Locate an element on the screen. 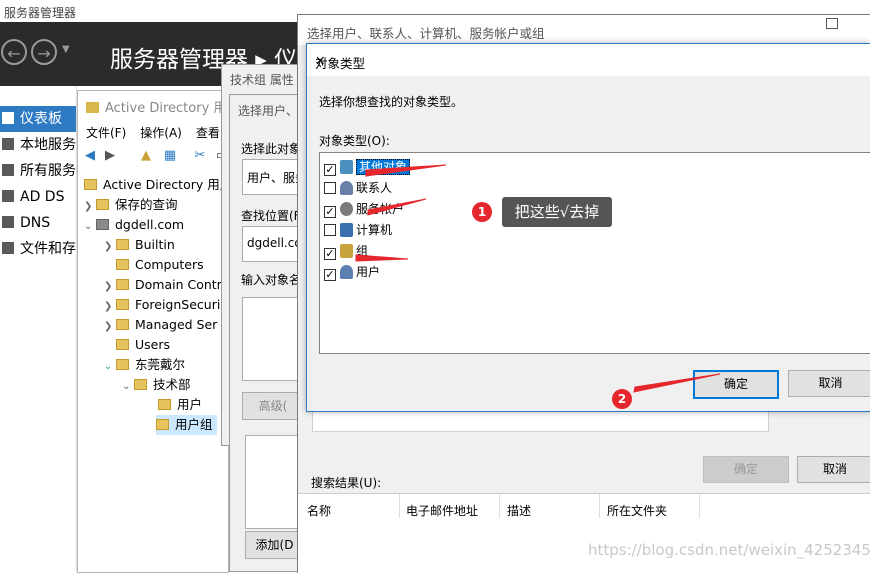 Image resolution: width=870 pixels, height=573 pixels. annotation-tip: 把这些√去掉 is located at coordinates (557, 212).